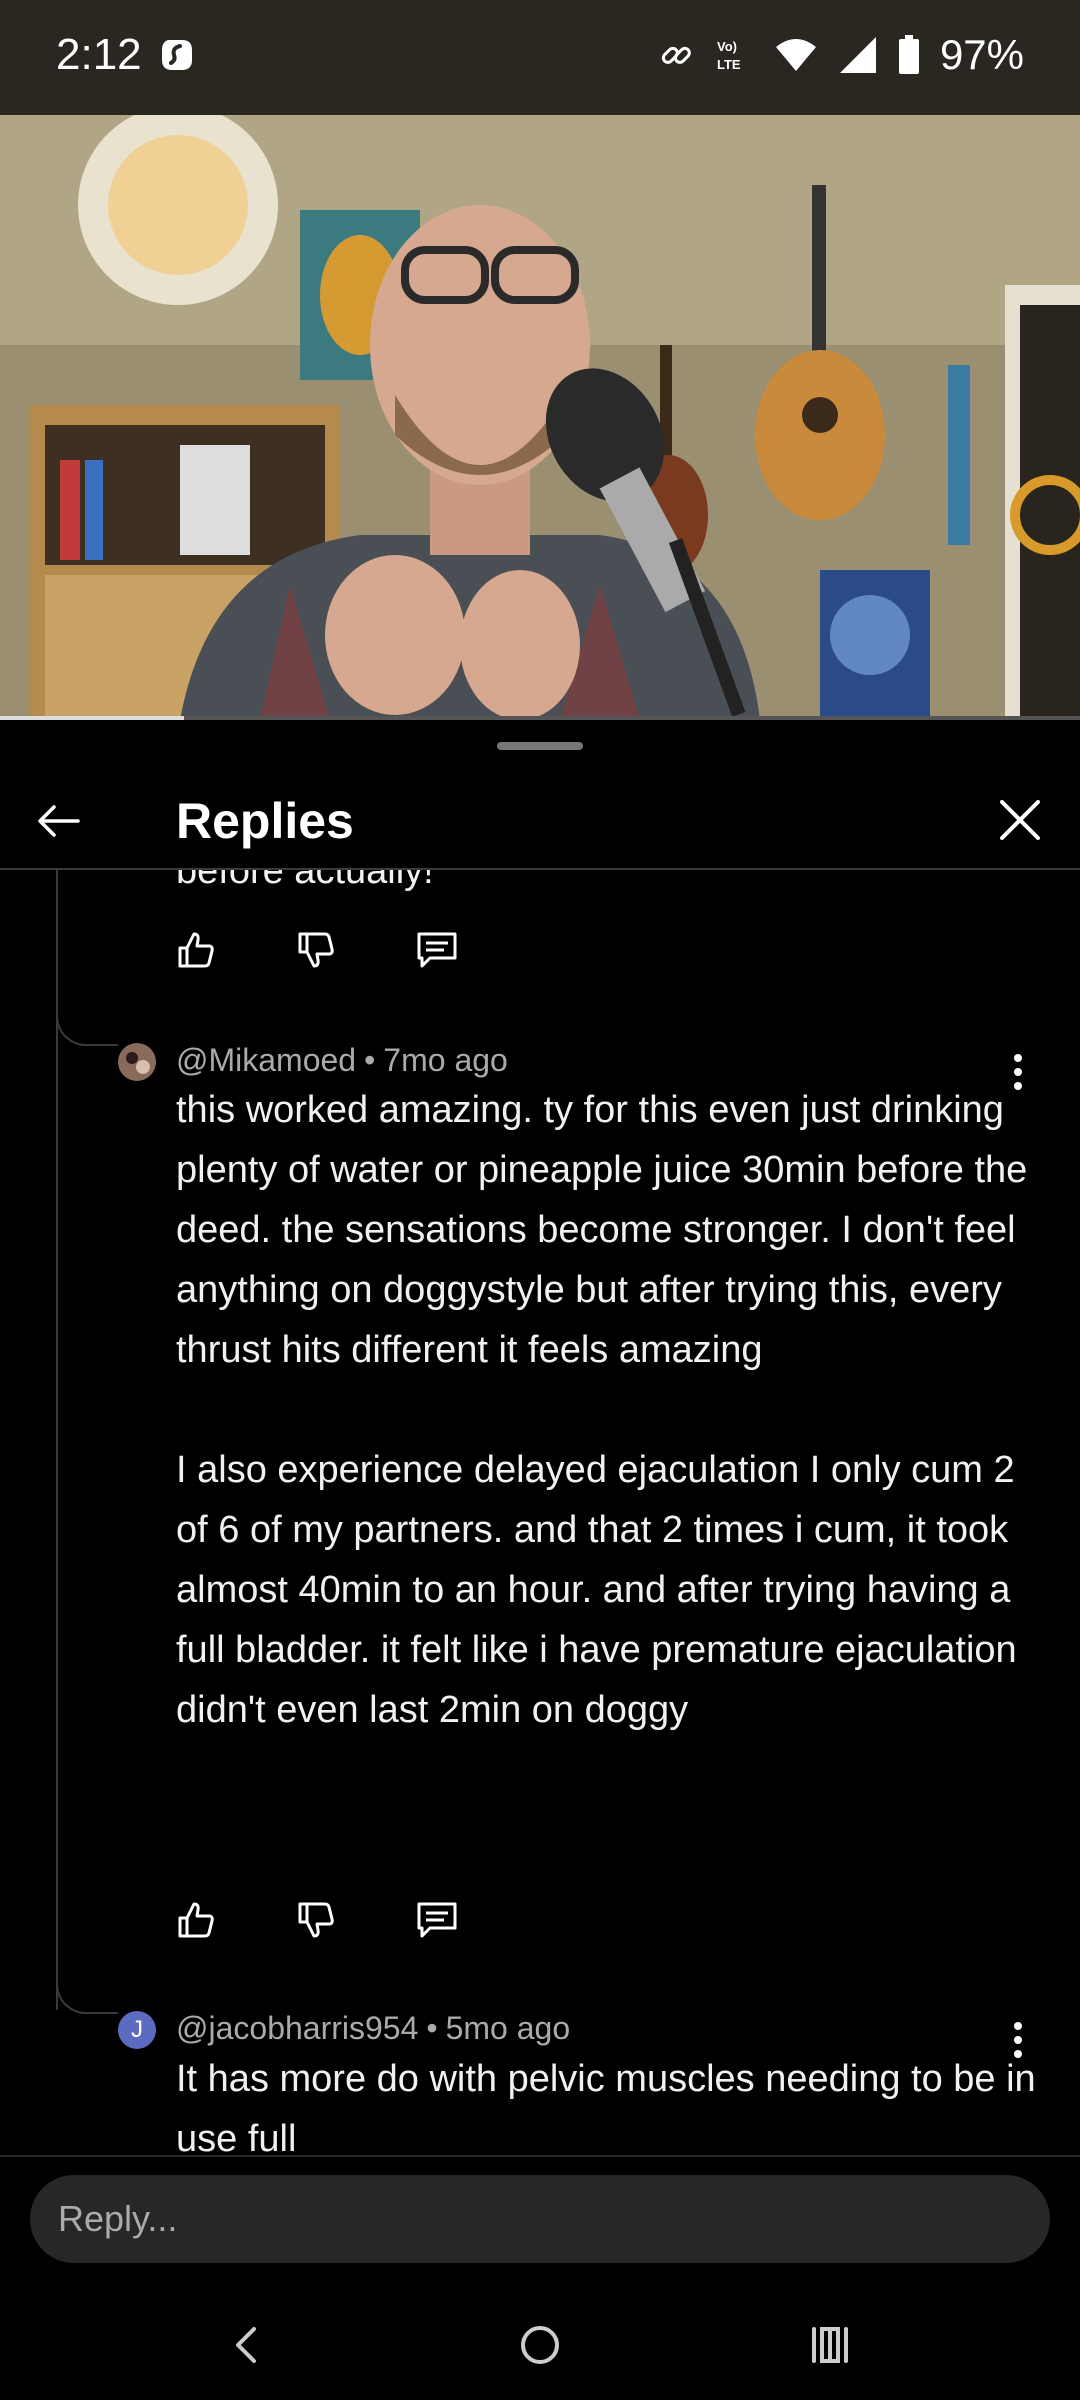 The height and width of the screenshot is (2400, 1080). What do you see at coordinates (540, 57) in the screenshot?
I see `status-bar: 2:12 Vo) LTE 97%` at bounding box center [540, 57].